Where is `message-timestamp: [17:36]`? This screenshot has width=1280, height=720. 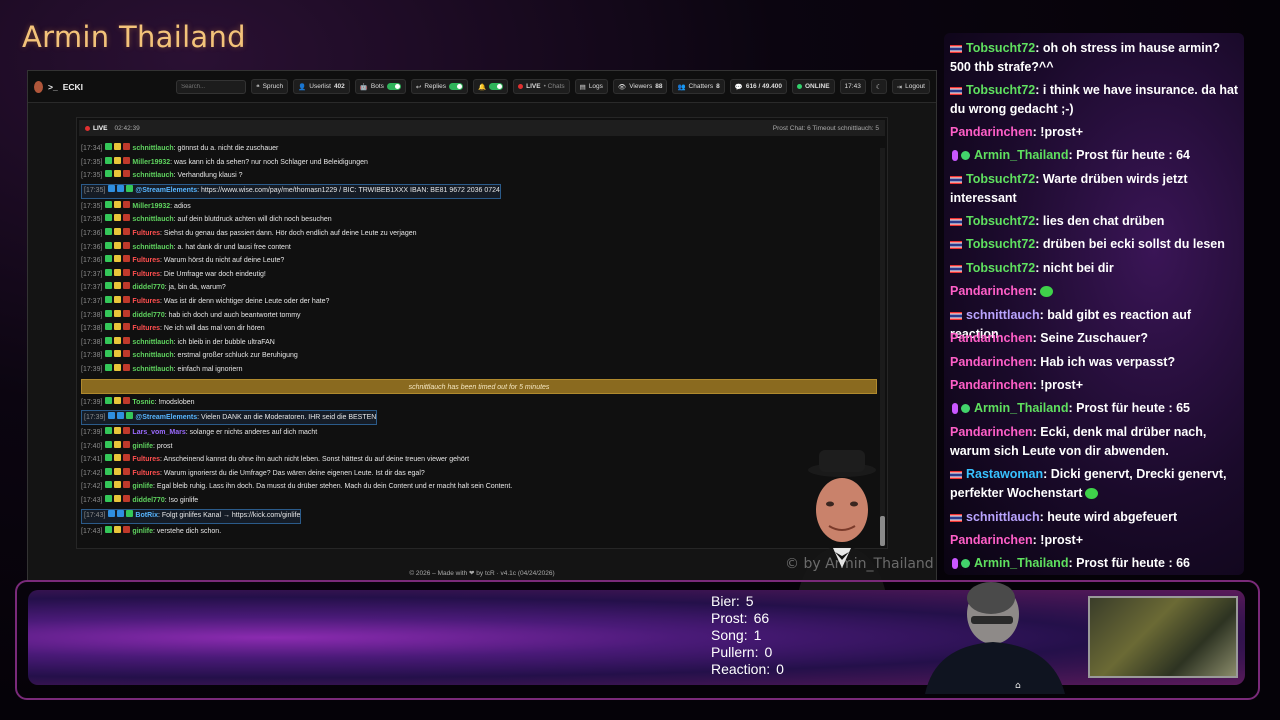 message-timestamp: [17:36] is located at coordinates (92, 261).